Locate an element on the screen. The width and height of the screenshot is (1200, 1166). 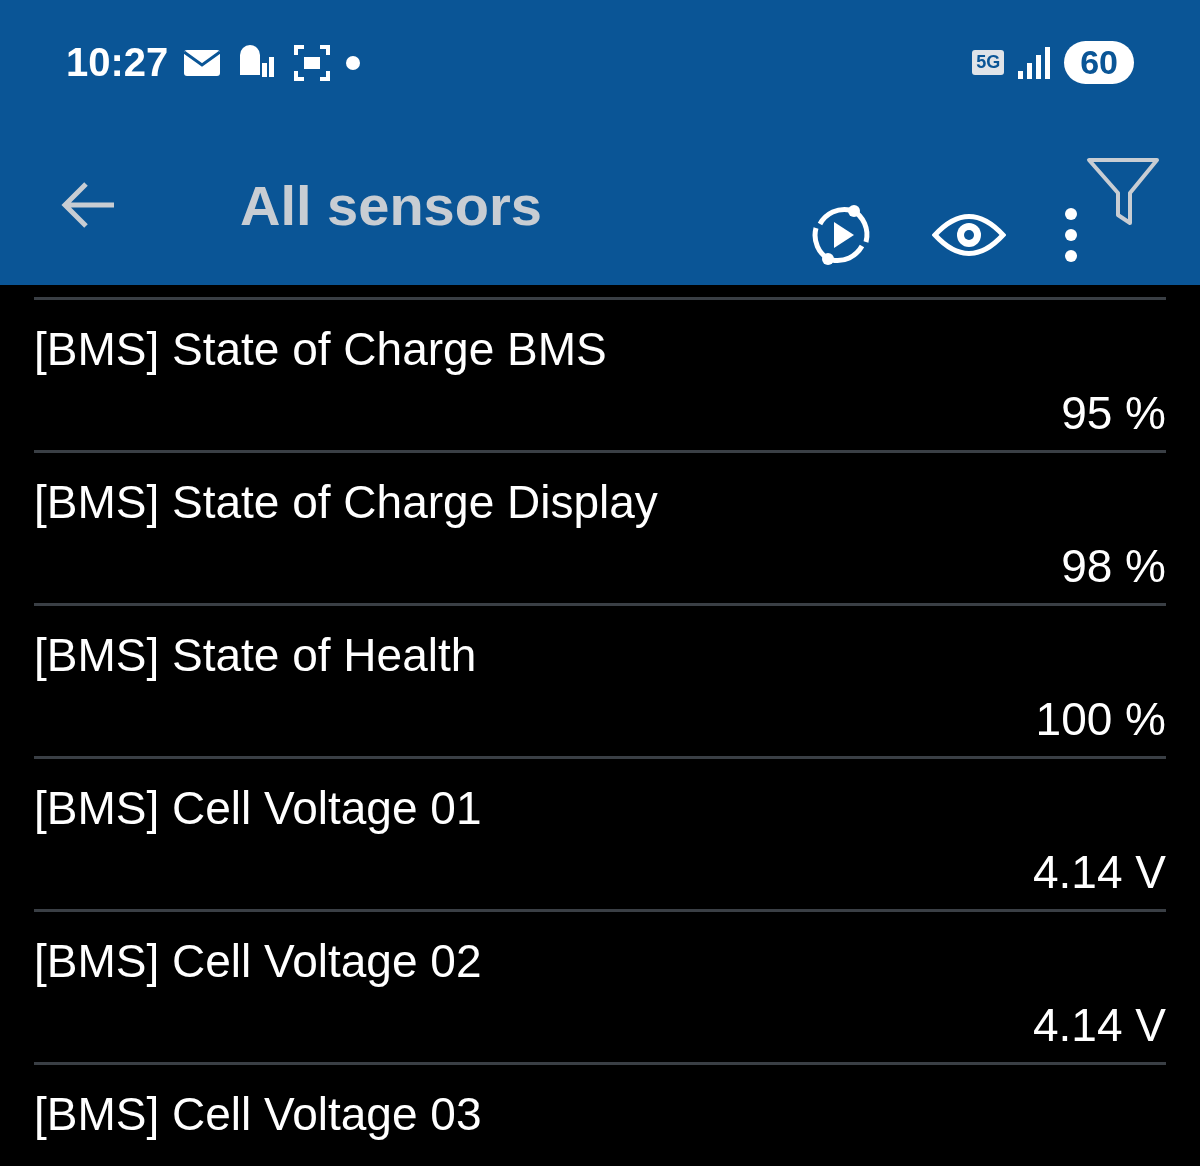
sensor-name: [BMS] Cell Voltage 02 is located at coordinates (258, 961).